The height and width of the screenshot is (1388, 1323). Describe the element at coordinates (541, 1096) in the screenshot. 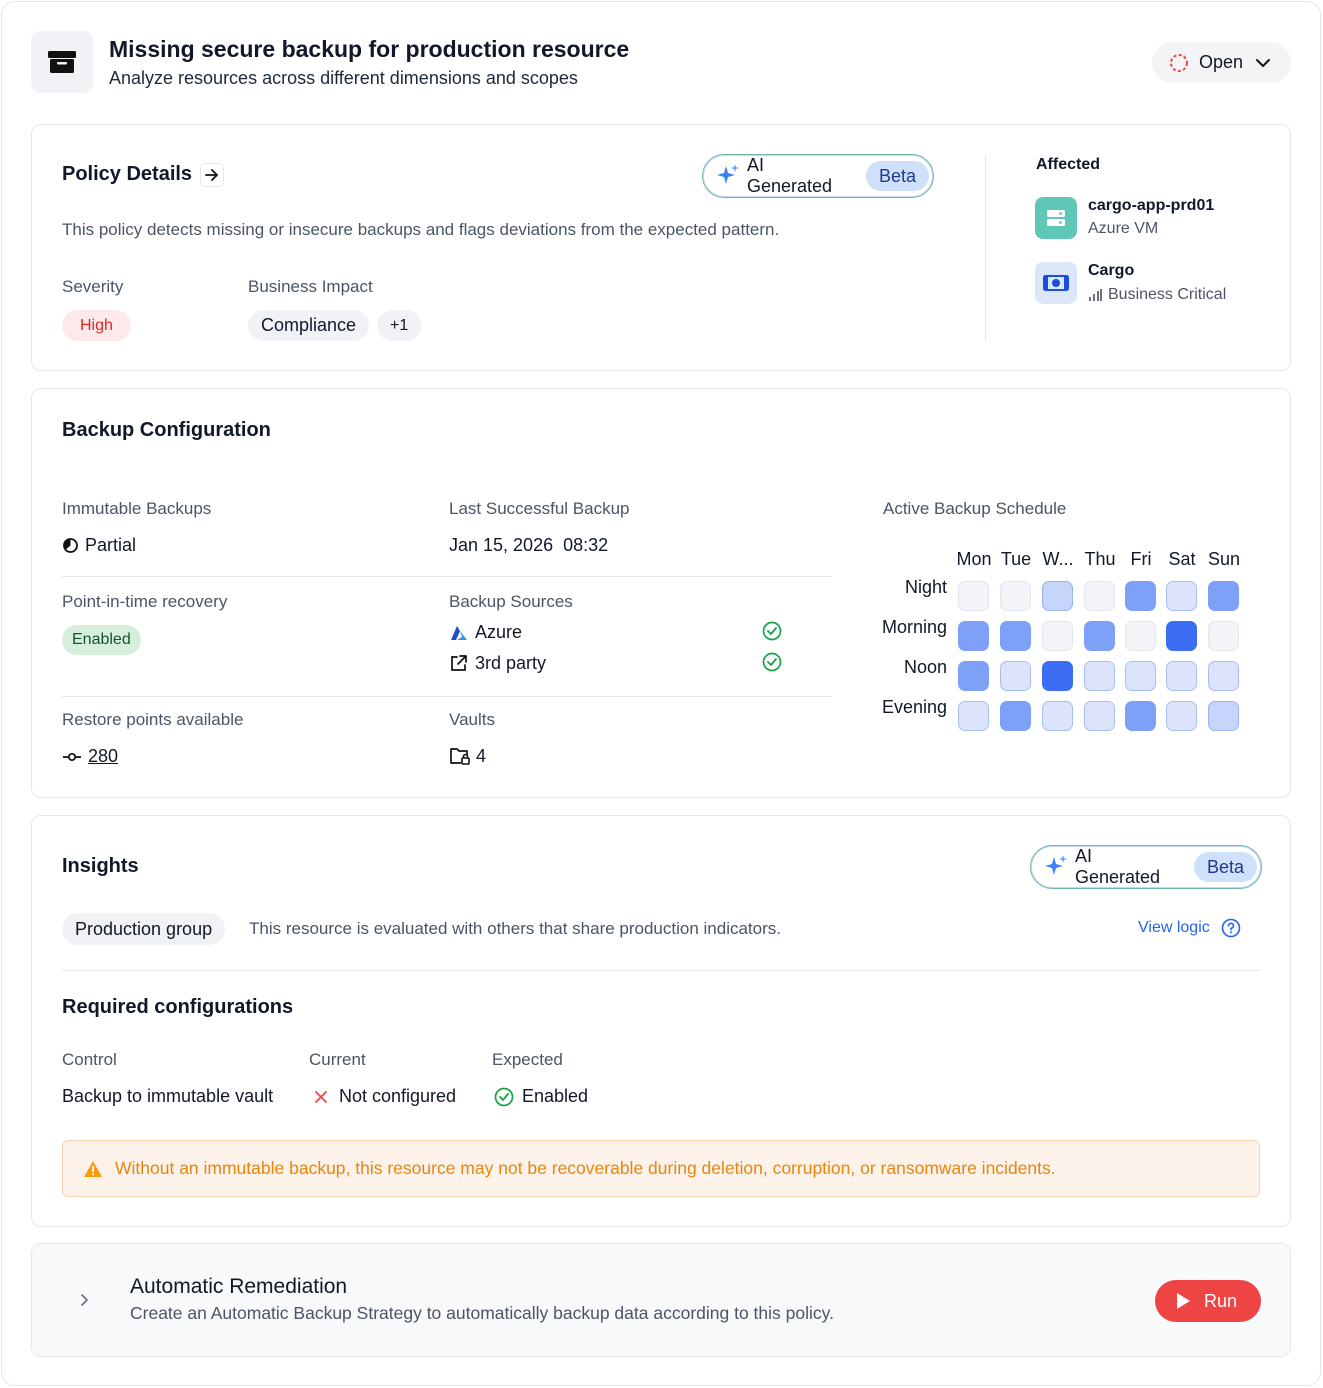

I see `expected-value: Enabled` at that location.